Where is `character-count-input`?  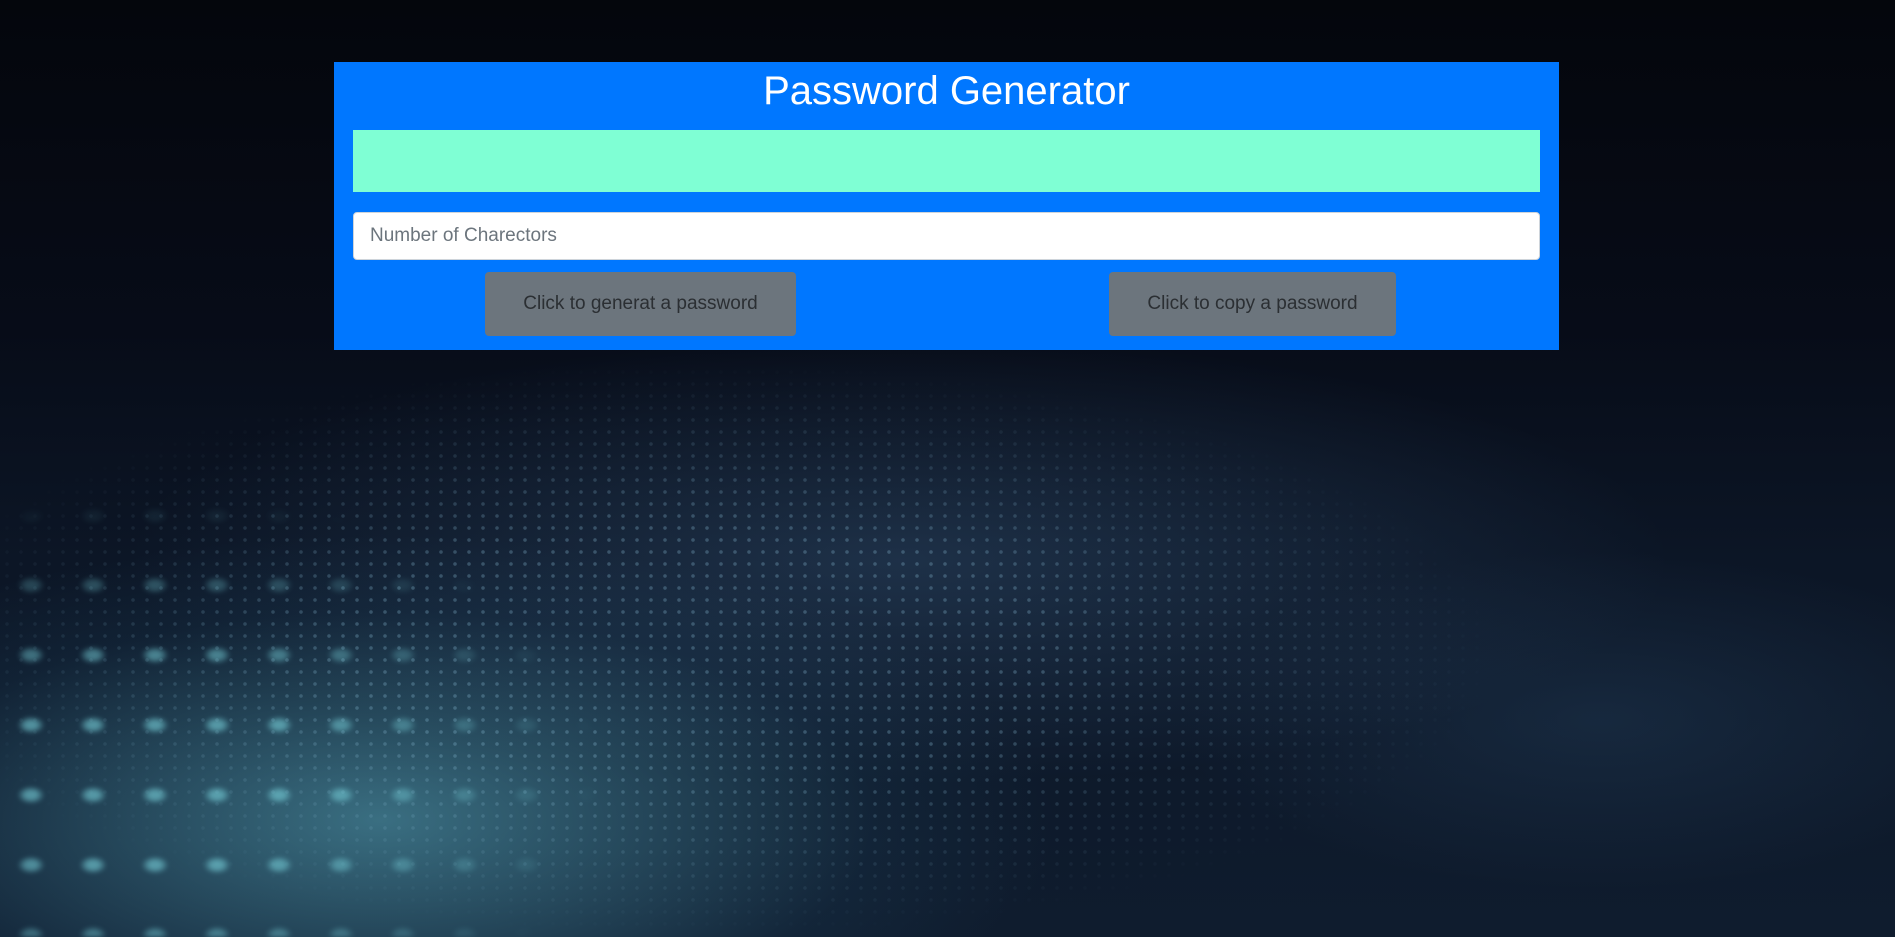
character-count-input is located at coordinates (946, 236).